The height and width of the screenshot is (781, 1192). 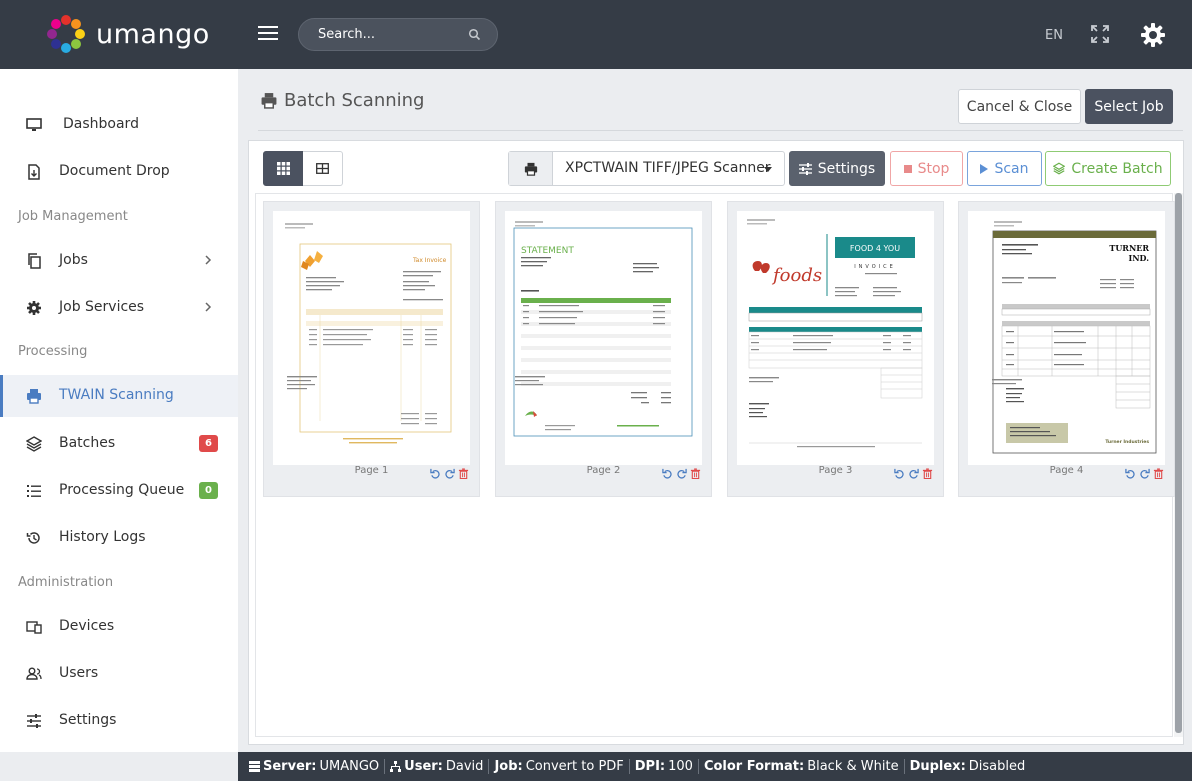 What do you see at coordinates (208, 490) in the screenshot?
I see `queue-count-badge: 0` at bounding box center [208, 490].